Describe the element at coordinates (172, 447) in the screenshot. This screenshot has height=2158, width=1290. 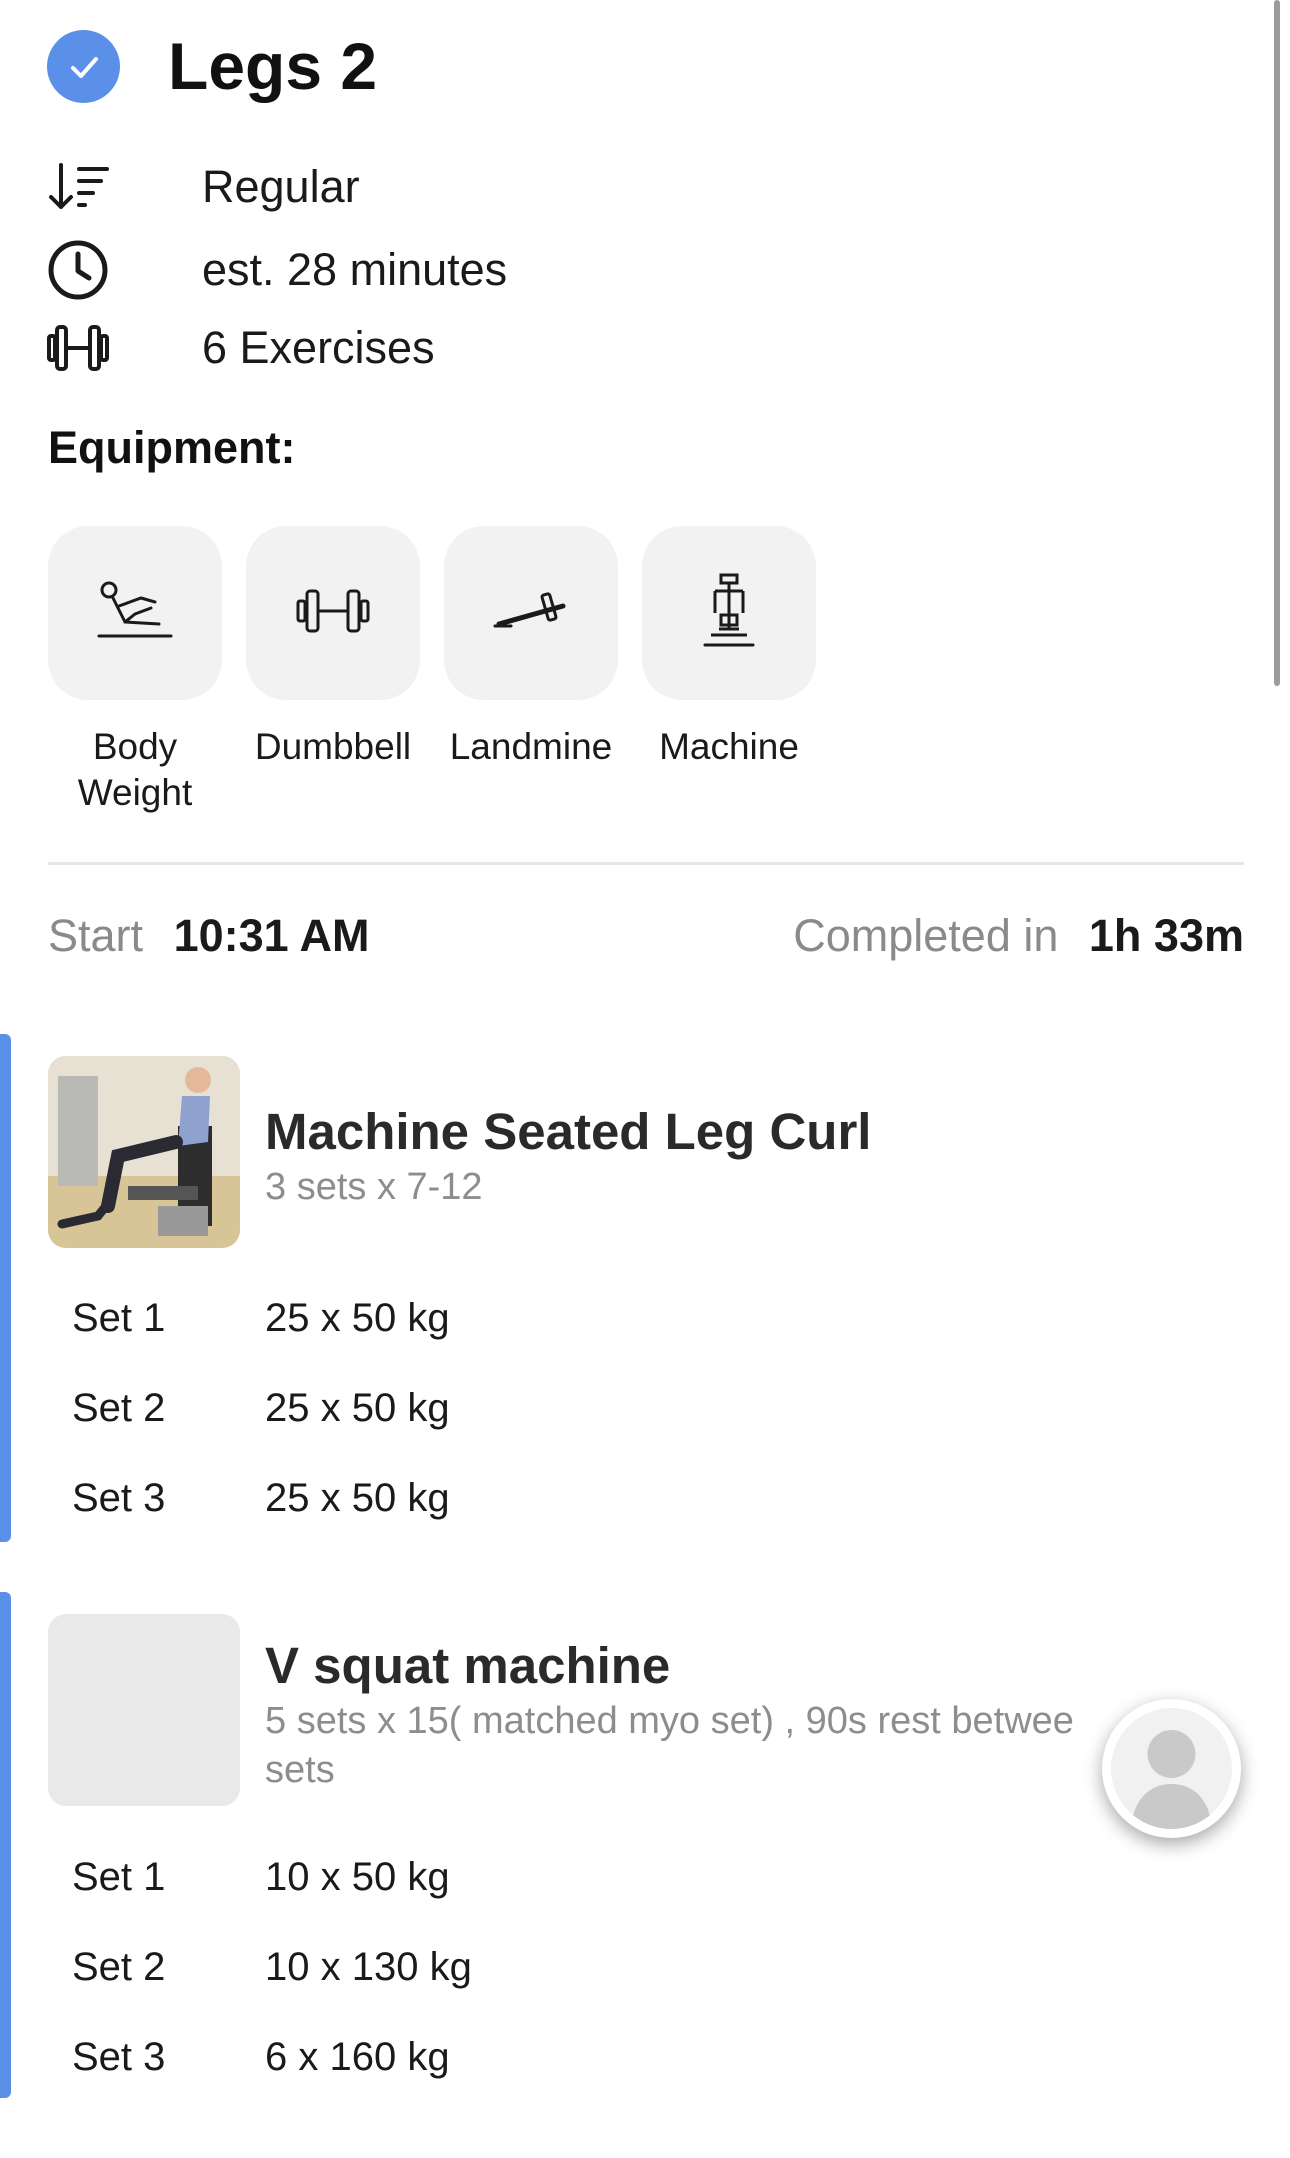
I see `equipment-heading: Equipment:` at that location.